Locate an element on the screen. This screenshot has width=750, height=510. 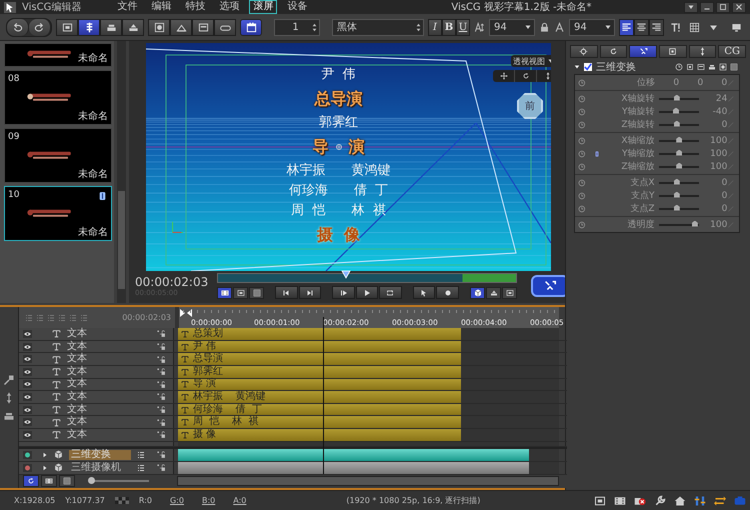
pan-button is located at coordinates (504, 76).